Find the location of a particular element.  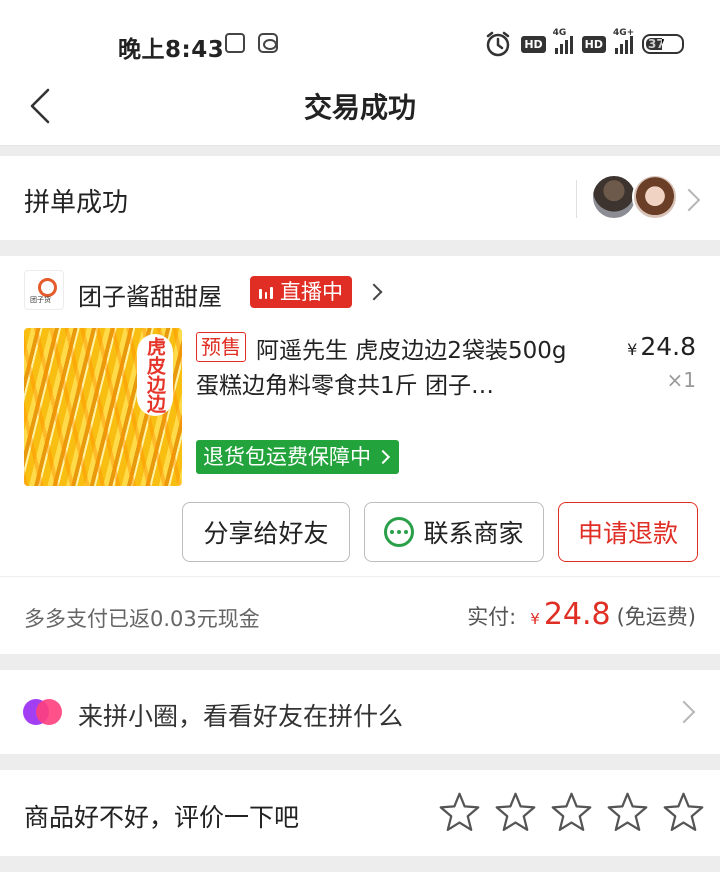

friends-circle-label: 来拼小圈，看看好友在拼什么 is located at coordinates (241, 716).